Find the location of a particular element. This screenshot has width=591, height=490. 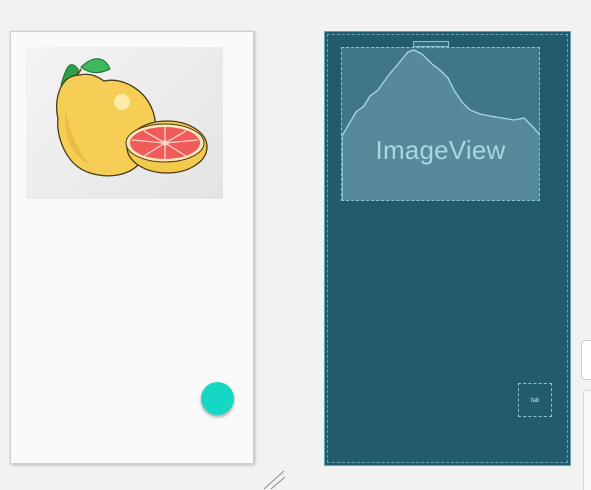

blueprint-image-view: ImageView is located at coordinates (440, 124).